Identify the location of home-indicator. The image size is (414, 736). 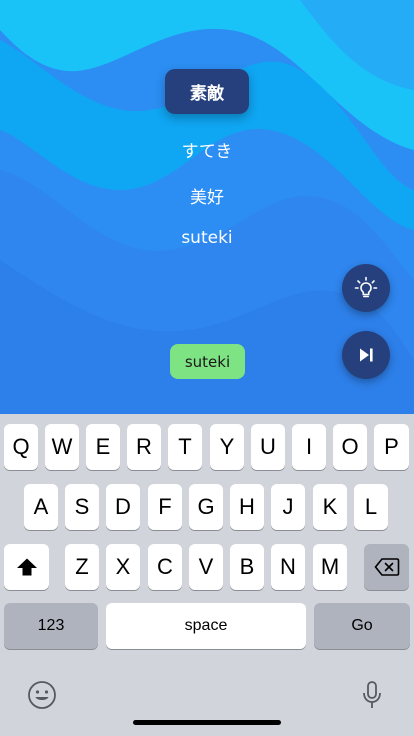
(207, 722).